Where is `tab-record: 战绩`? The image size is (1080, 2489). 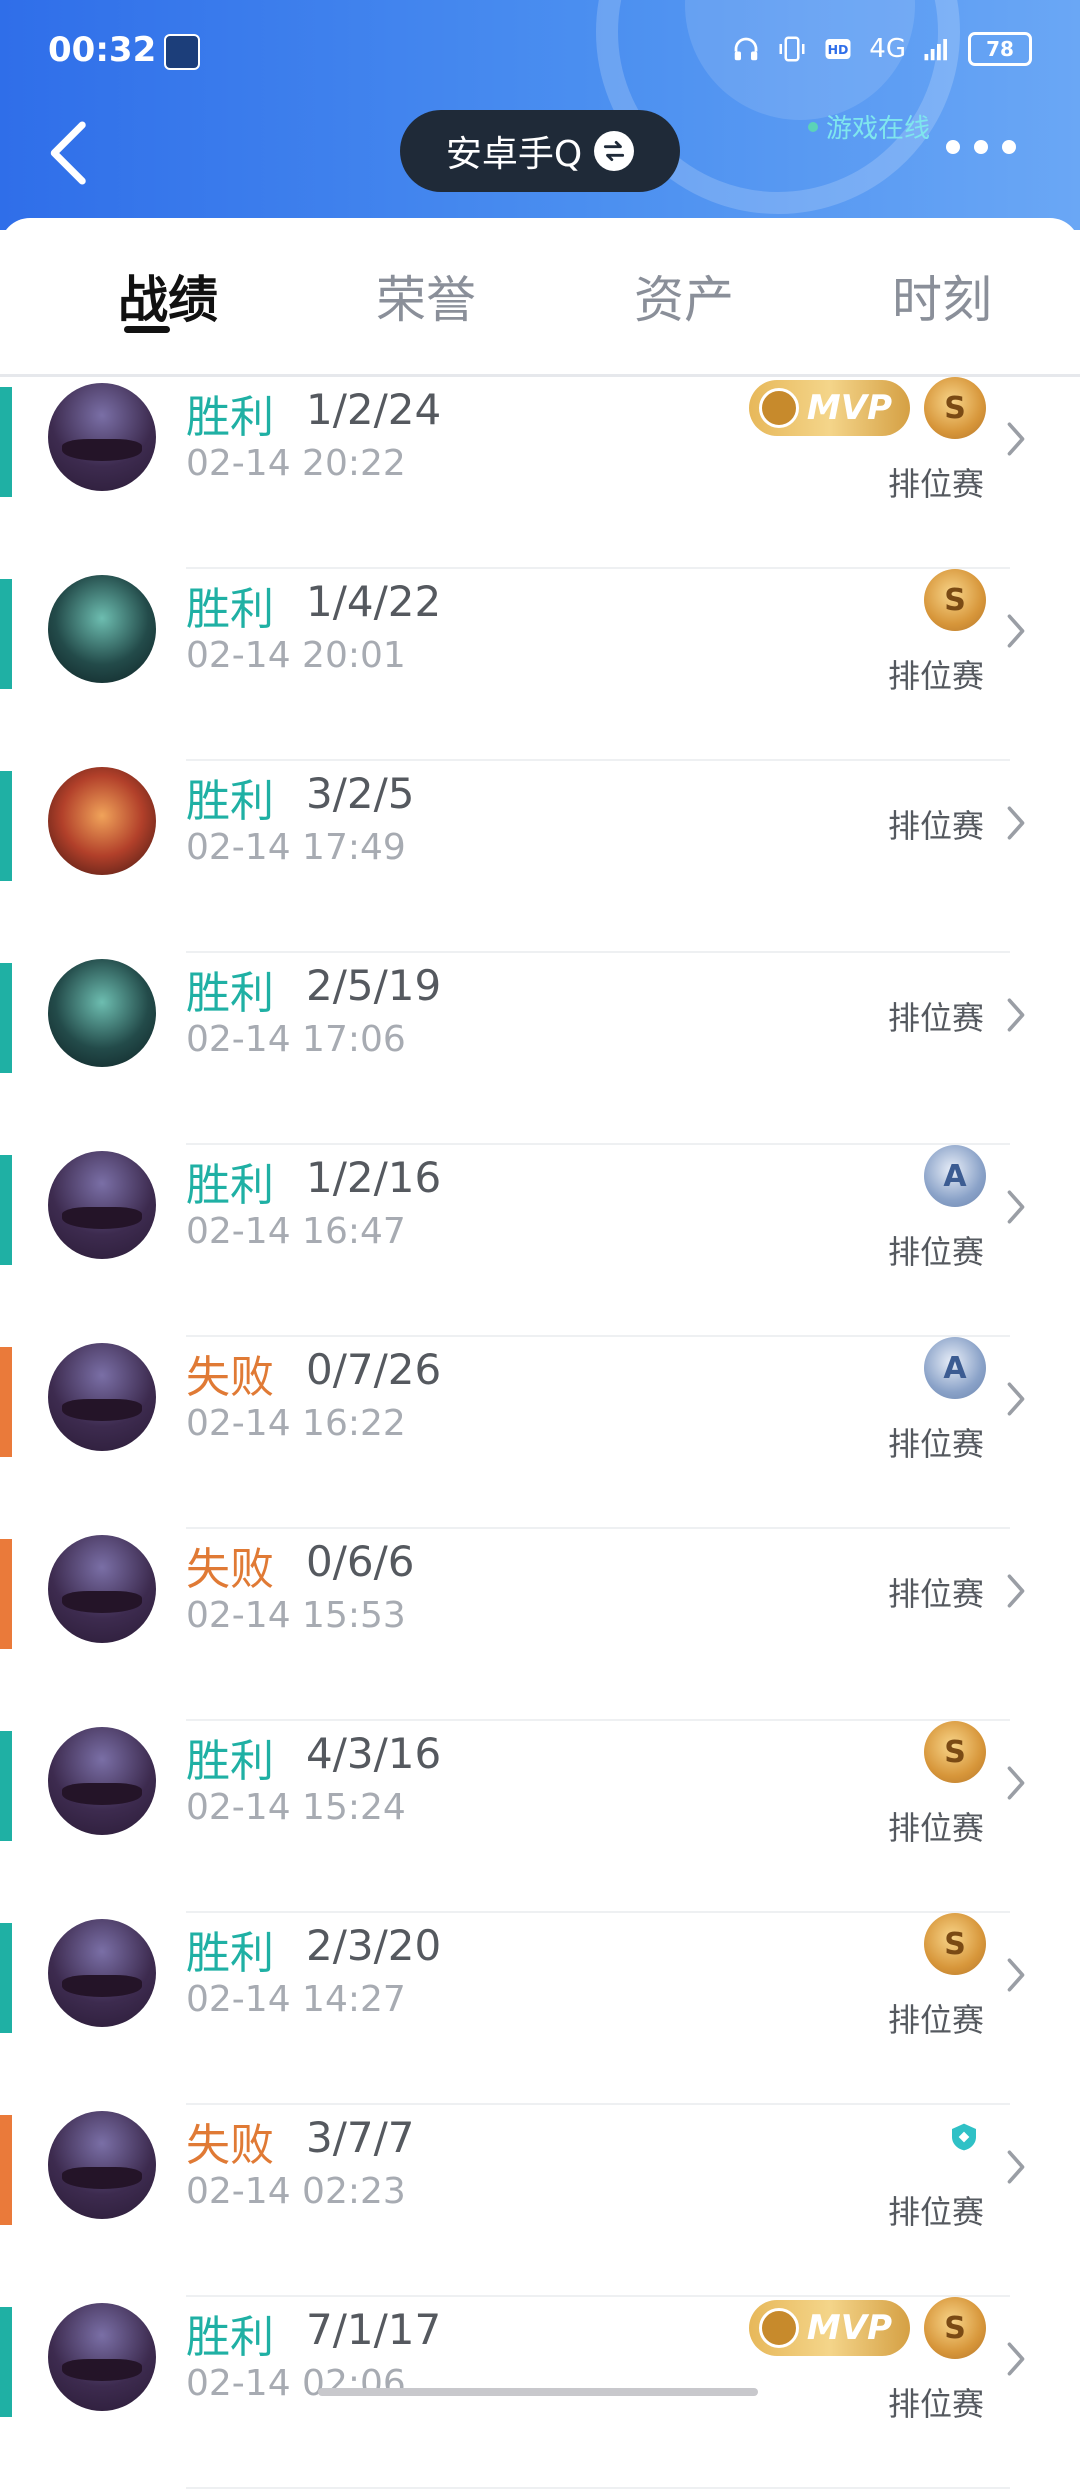
tab-record: 战绩 is located at coordinates (168, 296).